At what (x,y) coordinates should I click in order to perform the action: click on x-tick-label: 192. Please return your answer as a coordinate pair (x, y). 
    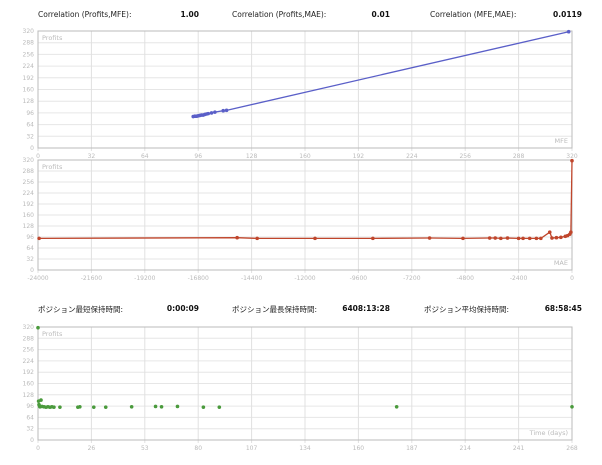
    Looking at the image, I should click on (359, 156).